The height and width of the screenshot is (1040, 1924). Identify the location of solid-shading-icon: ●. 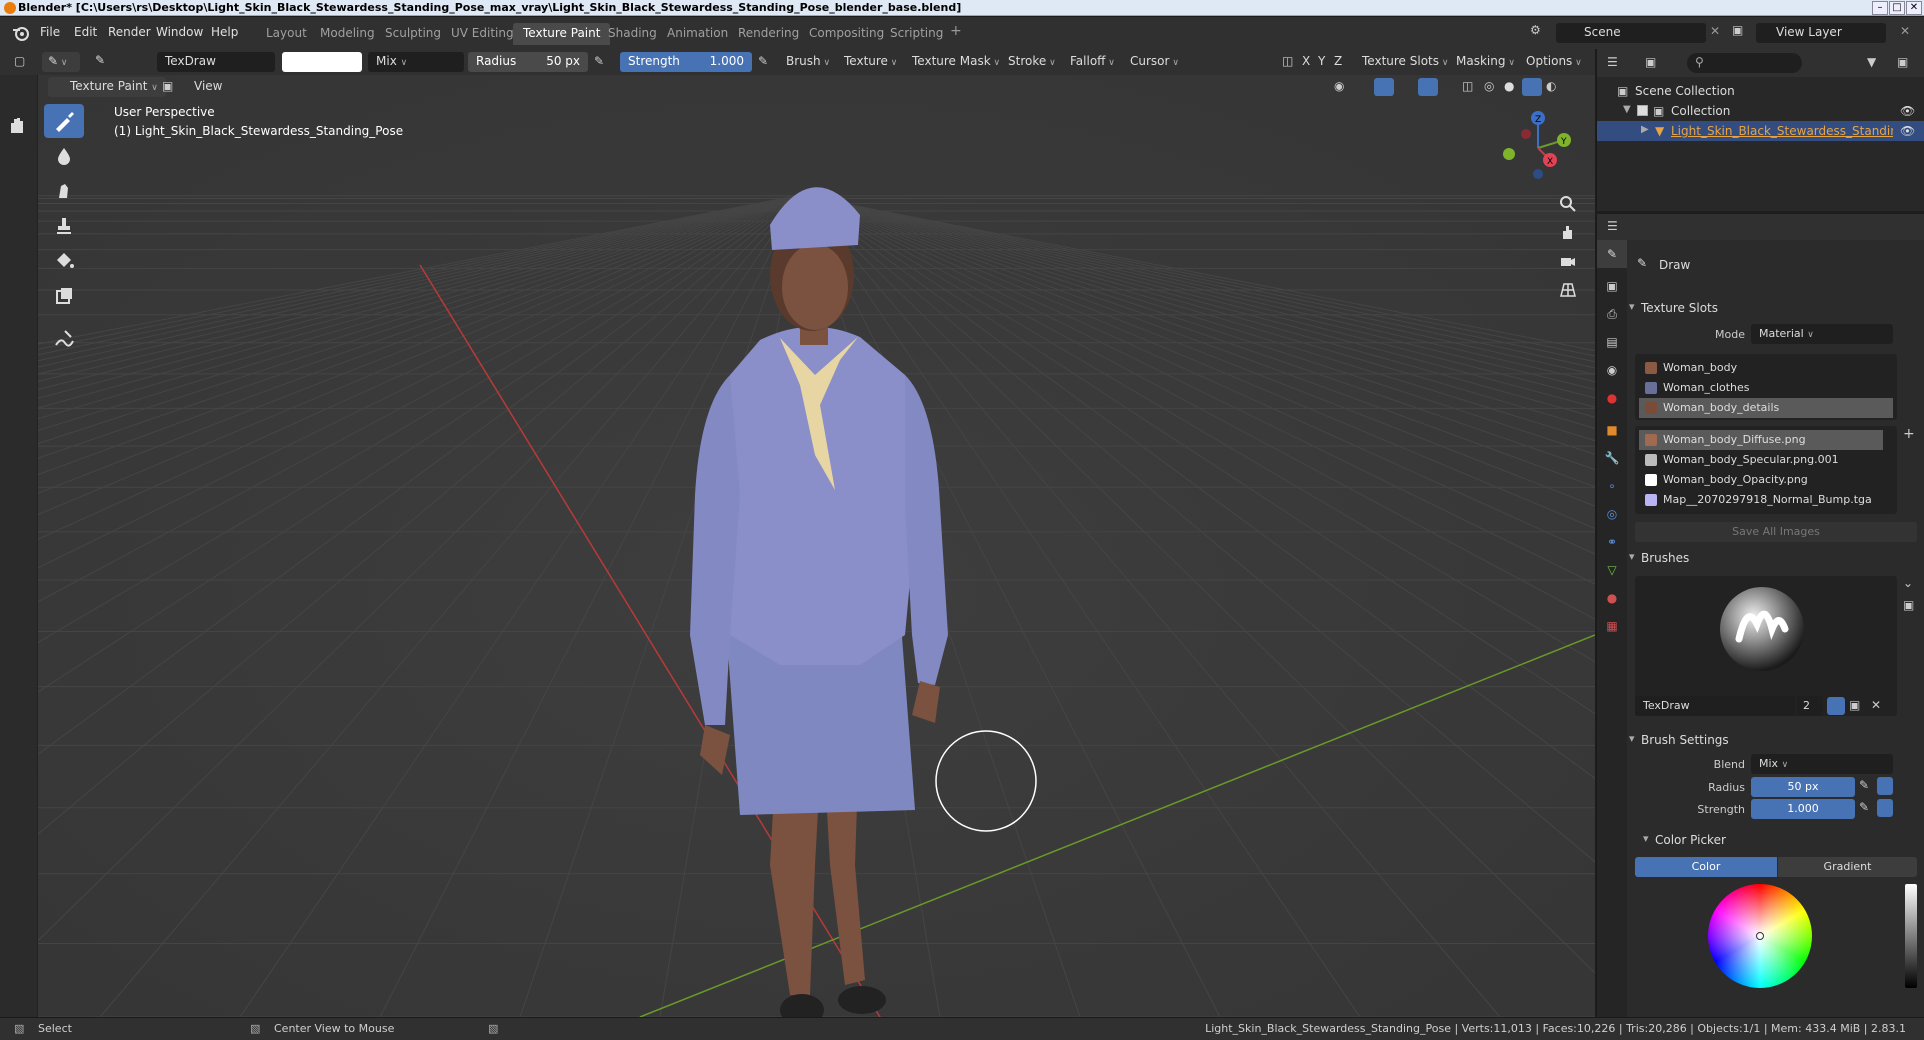
(1509, 86).